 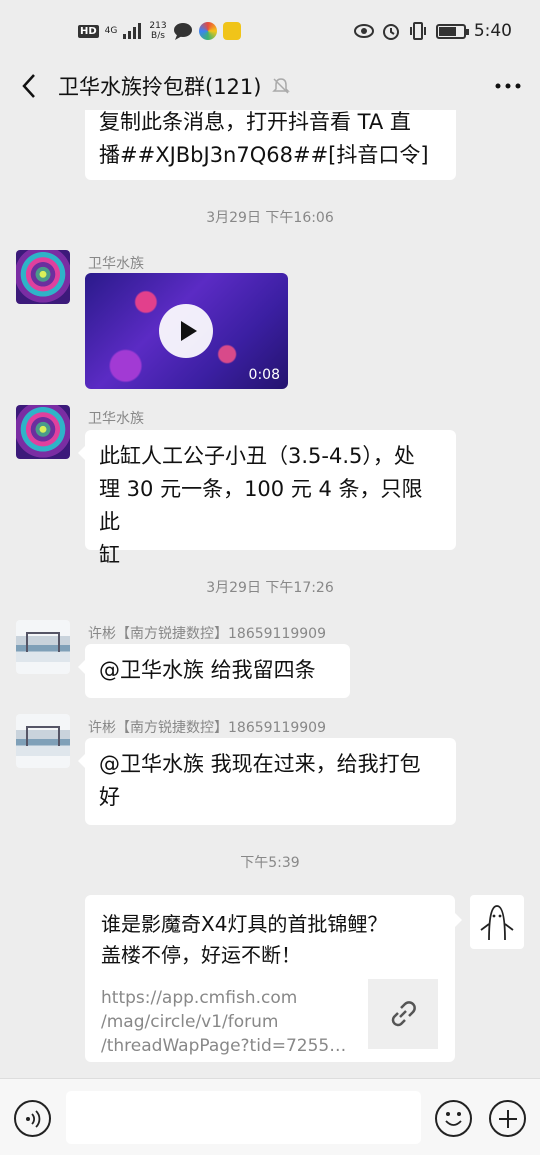 What do you see at coordinates (432, 31) in the screenshot?
I see `status-right: 5:40` at bounding box center [432, 31].